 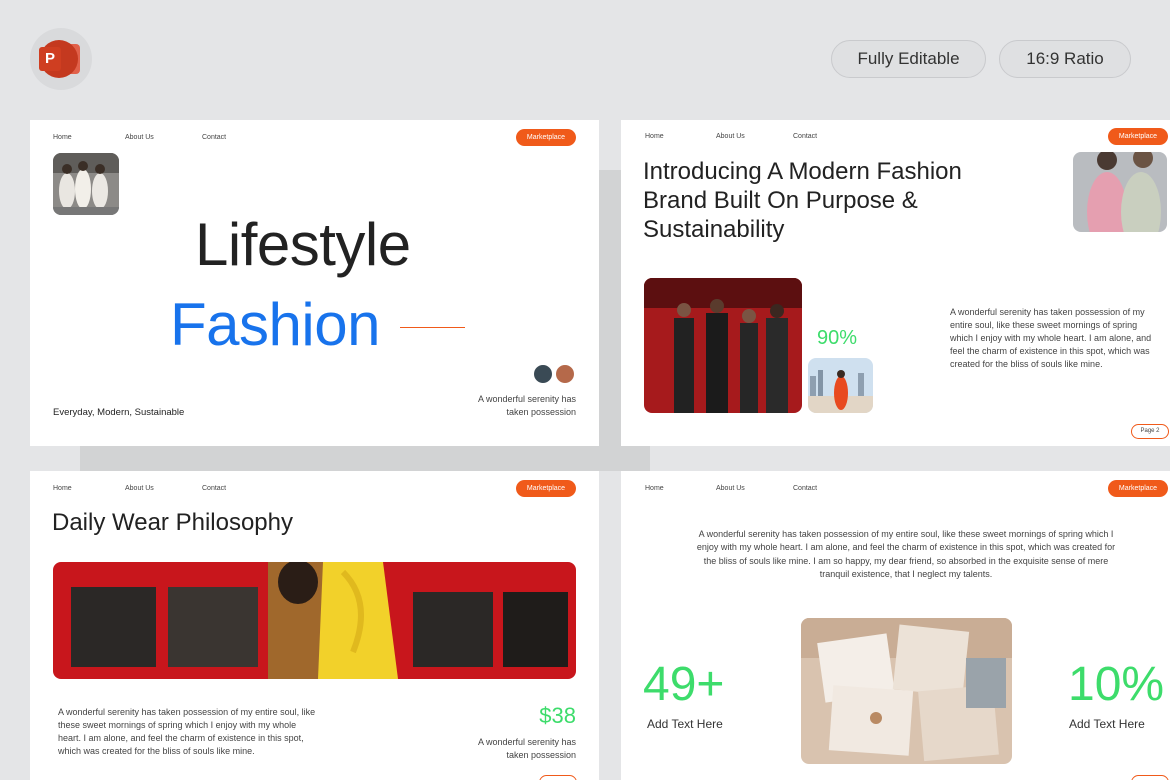 I want to click on title-fashion: Fashion, so click(x=275, y=324).